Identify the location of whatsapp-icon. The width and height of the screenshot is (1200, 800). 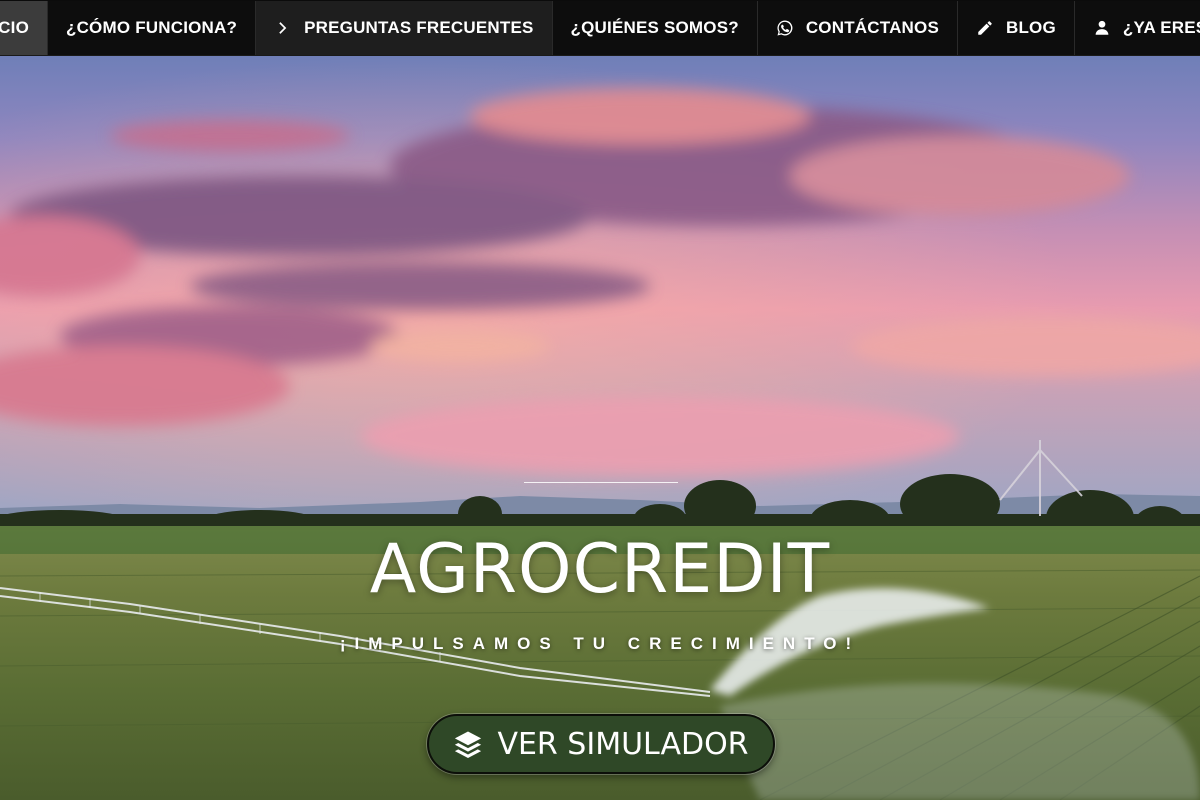
(785, 28).